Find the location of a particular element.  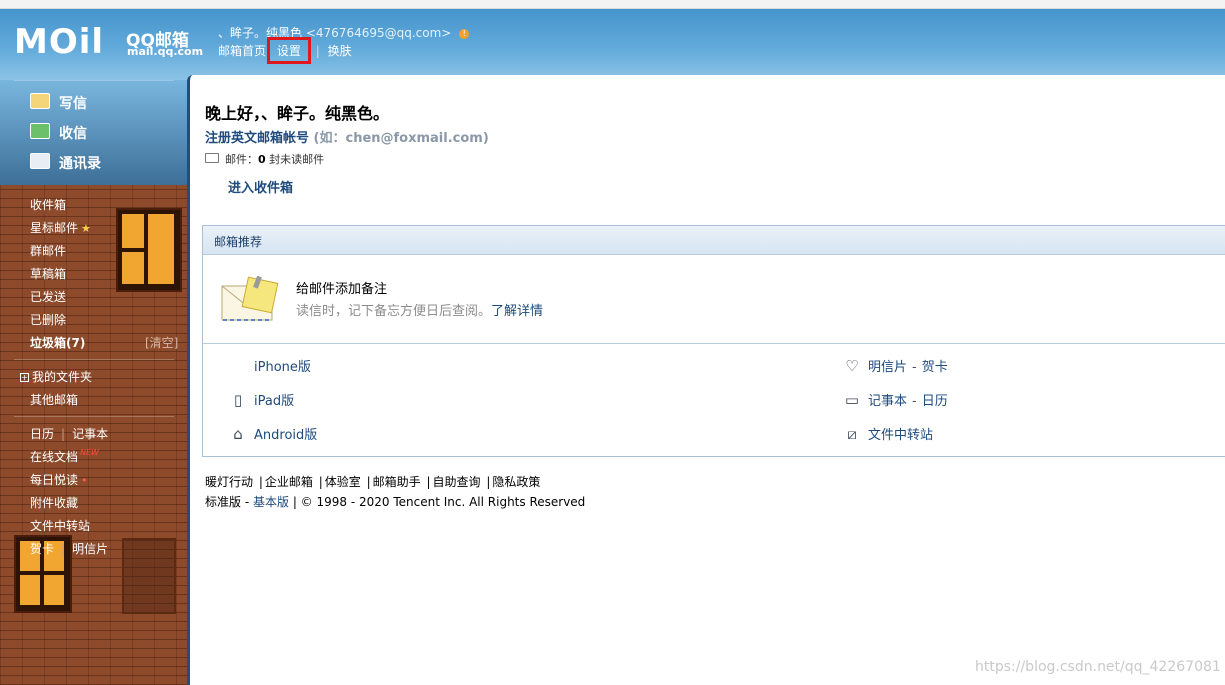

ipad-version-link: ▯ iPad版 is located at coordinates (261, 399).